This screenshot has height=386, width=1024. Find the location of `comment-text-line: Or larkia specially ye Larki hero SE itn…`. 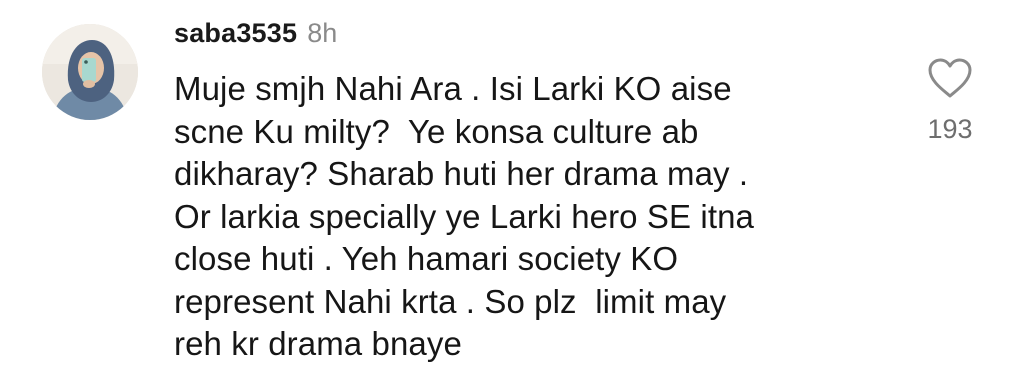

comment-text-line: Or larkia specially ye Larki hero SE itn… is located at coordinates (464, 216).